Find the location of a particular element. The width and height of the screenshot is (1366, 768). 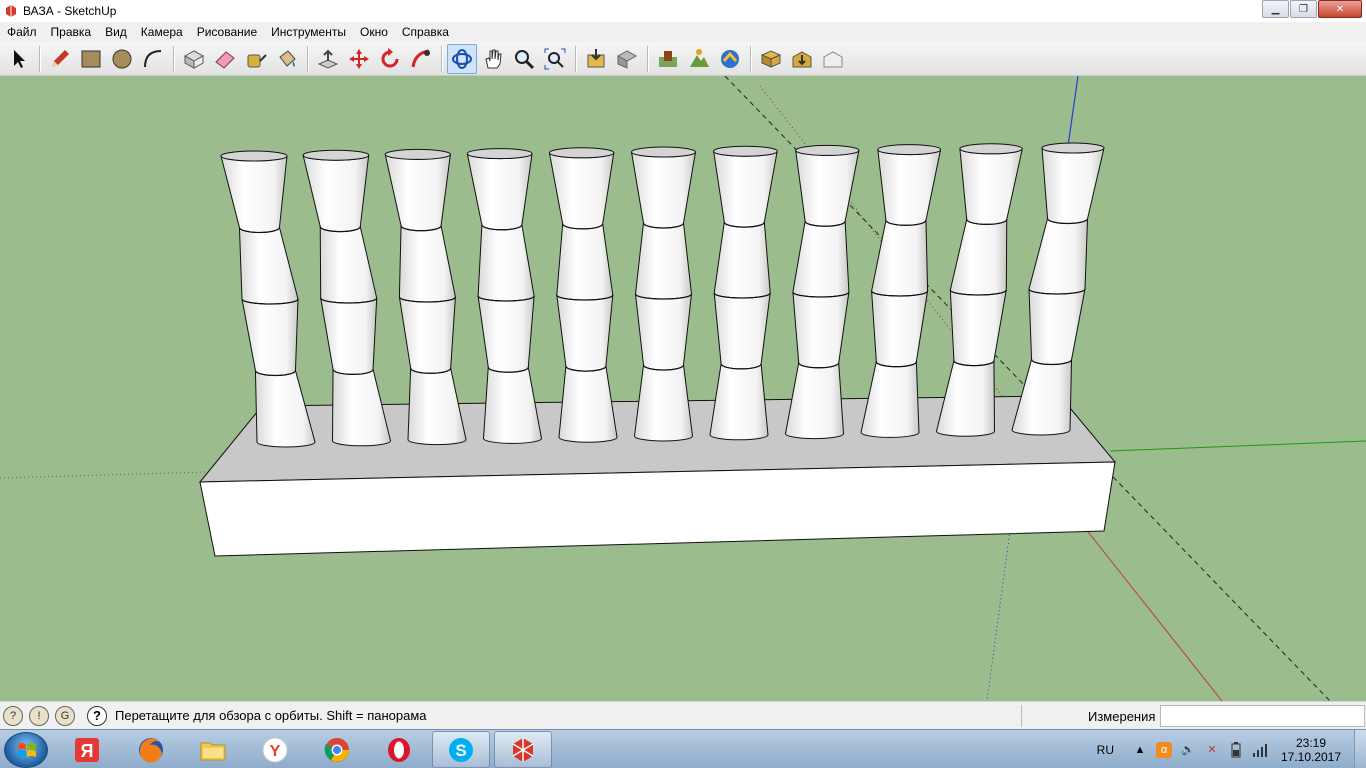

clock: 23:19 17.10.2017 is located at coordinates (1311, 750).